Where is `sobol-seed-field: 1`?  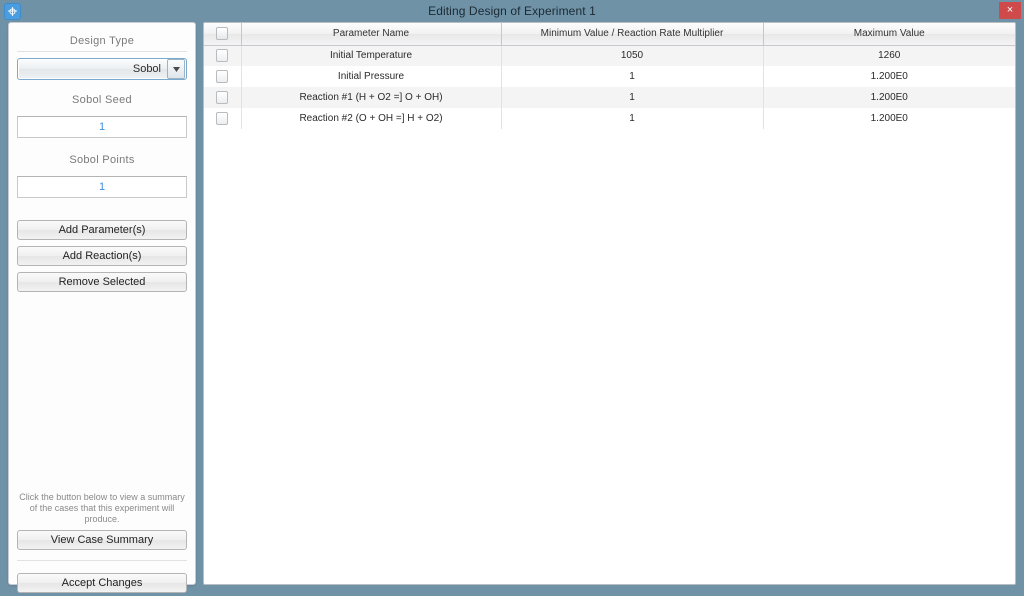 sobol-seed-field: 1 is located at coordinates (102, 124).